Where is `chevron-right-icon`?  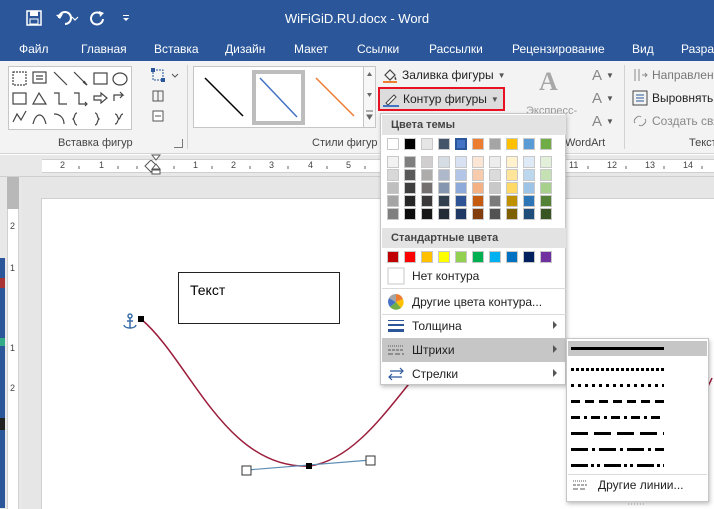
chevron-right-icon is located at coordinates (555, 325).